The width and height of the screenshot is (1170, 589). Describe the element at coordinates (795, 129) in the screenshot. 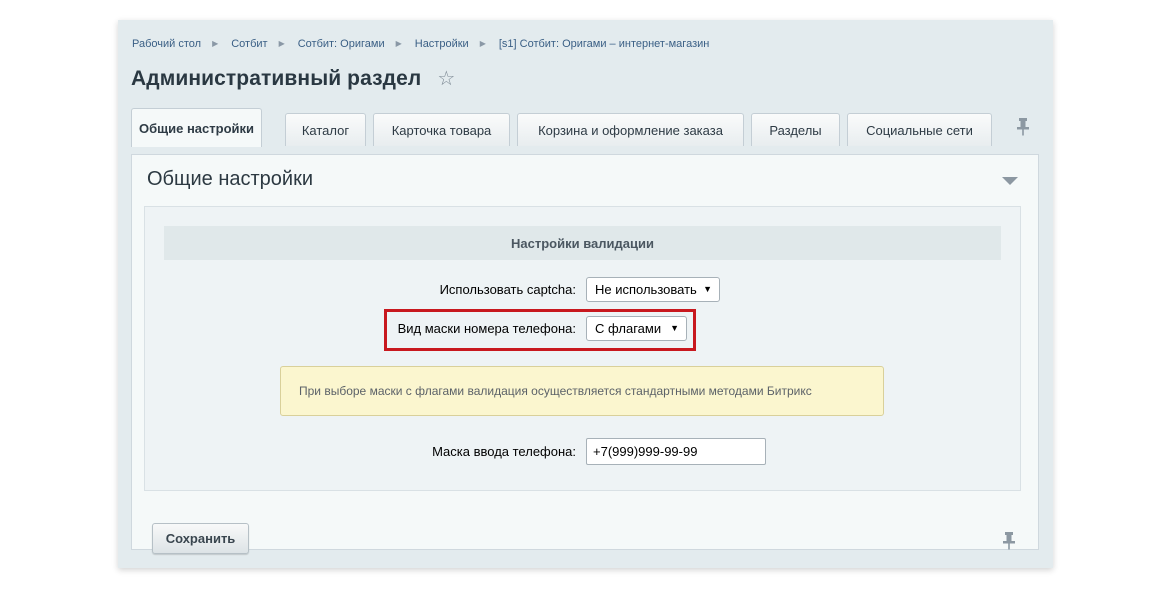

I see `tab-sections: Разделы` at that location.